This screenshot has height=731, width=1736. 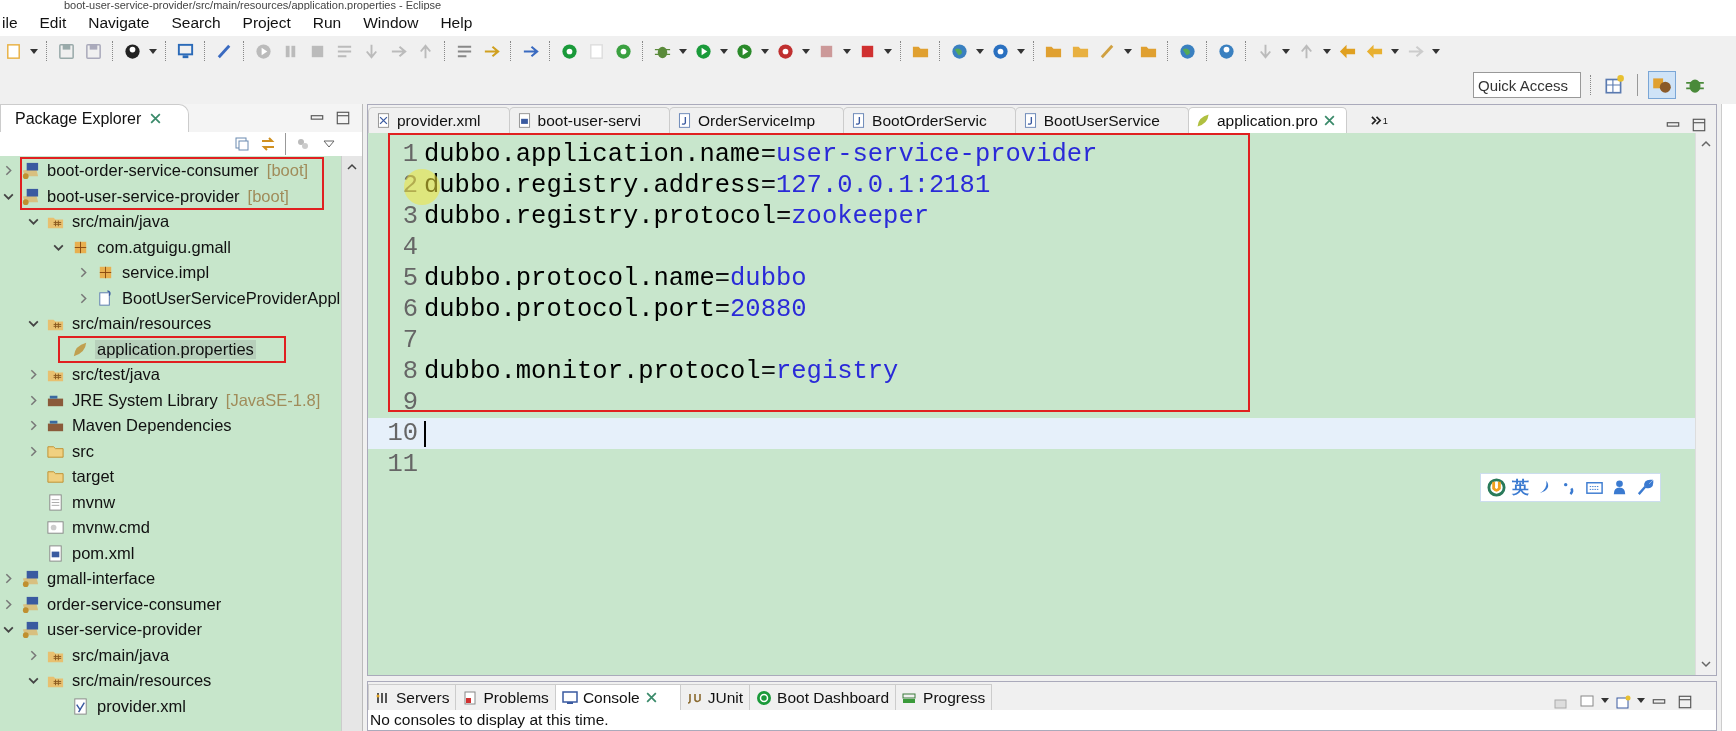 What do you see at coordinates (410, 278) in the screenshot?
I see `line-number: 5` at bounding box center [410, 278].